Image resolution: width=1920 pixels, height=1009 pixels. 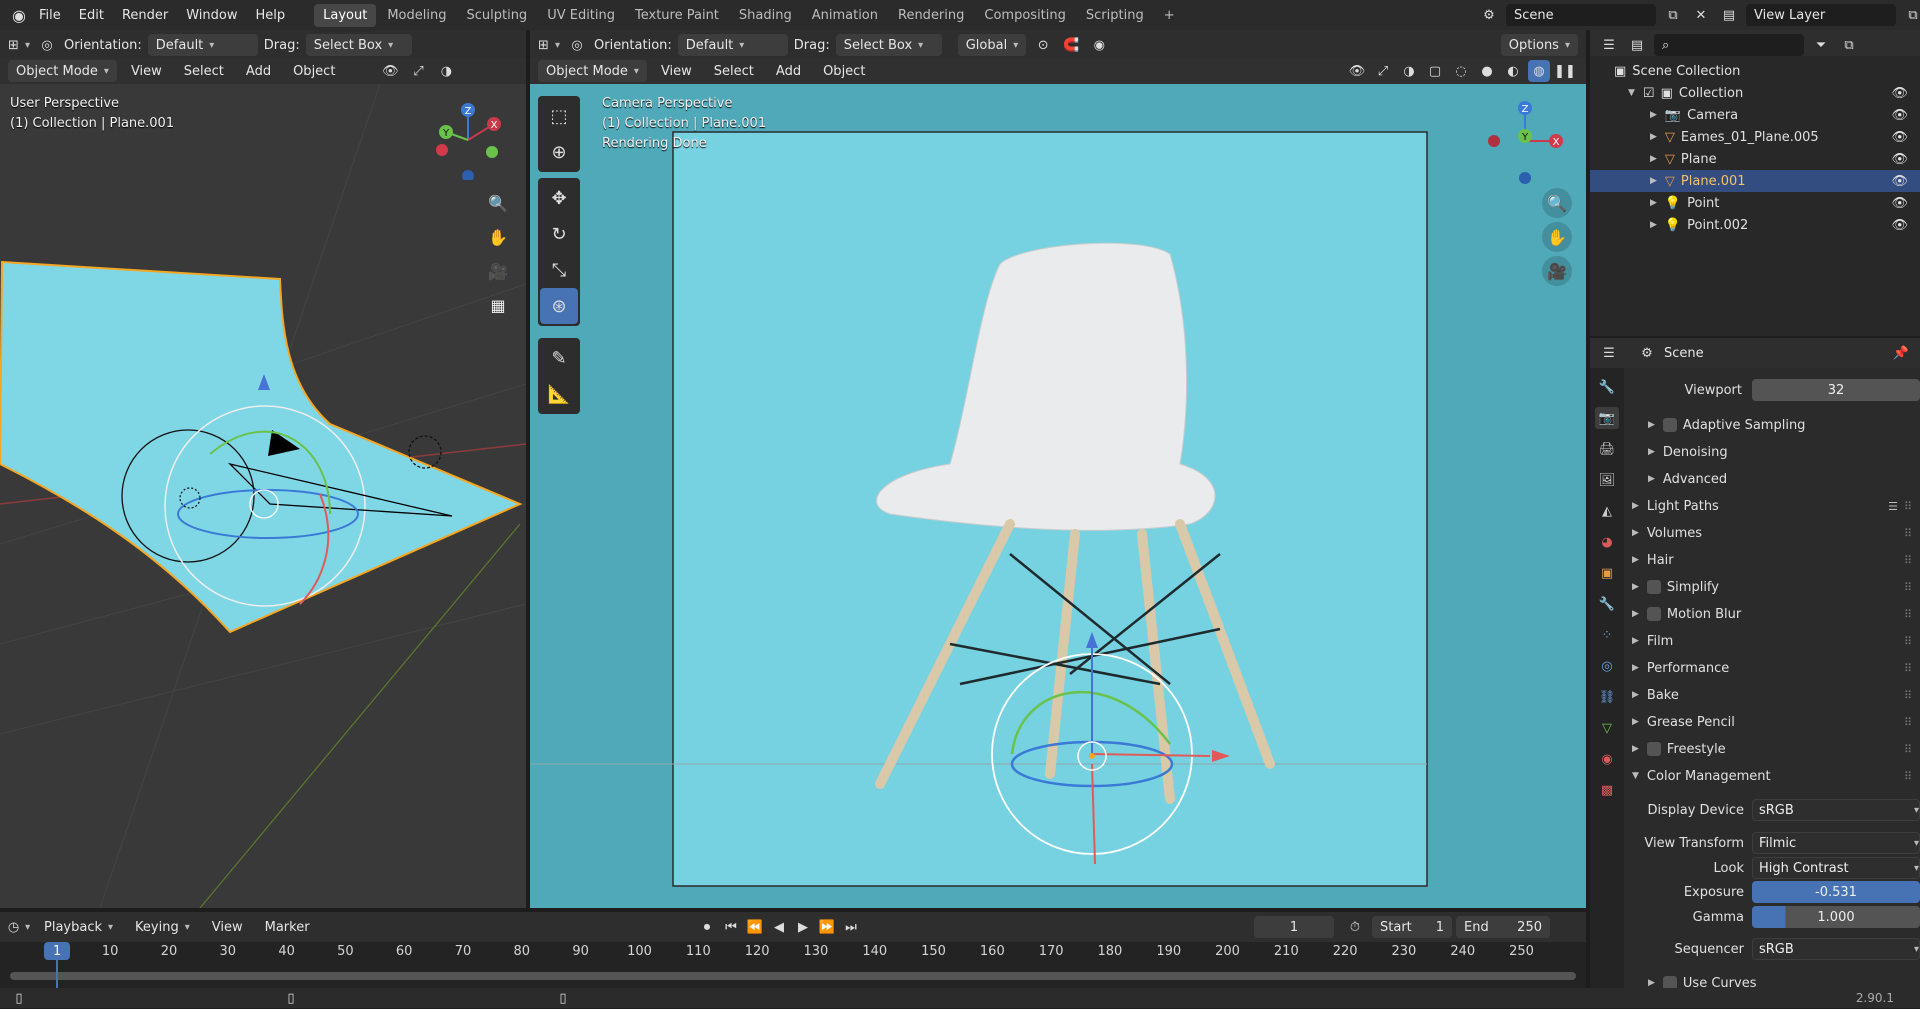 What do you see at coordinates (1772, 425) in the screenshot?
I see `panel-adaptive-sampling: ▶ Adaptive Sampling` at bounding box center [1772, 425].